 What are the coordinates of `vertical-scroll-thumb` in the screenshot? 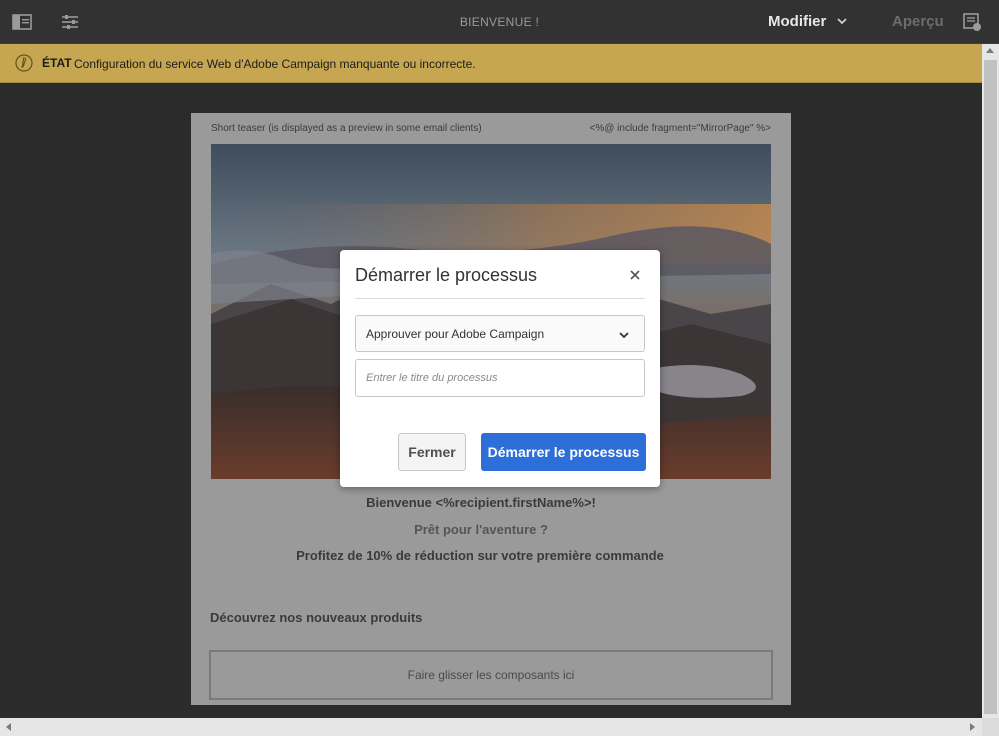 It's located at (990, 387).